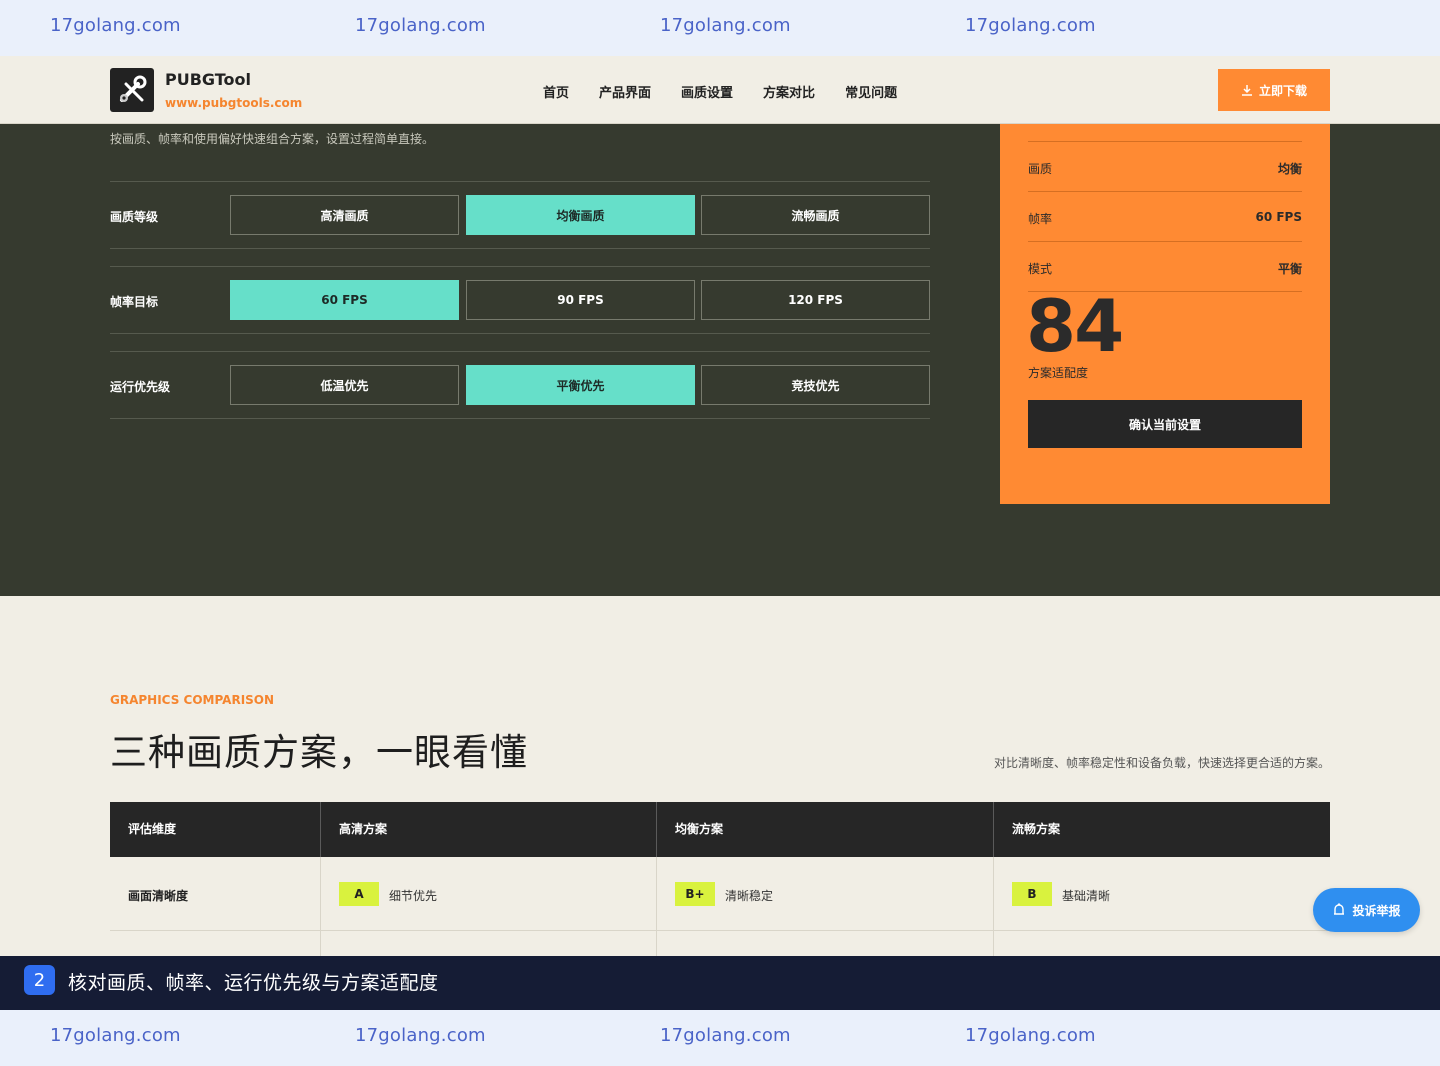 The height and width of the screenshot is (1066, 1440). Describe the element at coordinates (1246, 90) in the screenshot. I see `download-icon` at that location.